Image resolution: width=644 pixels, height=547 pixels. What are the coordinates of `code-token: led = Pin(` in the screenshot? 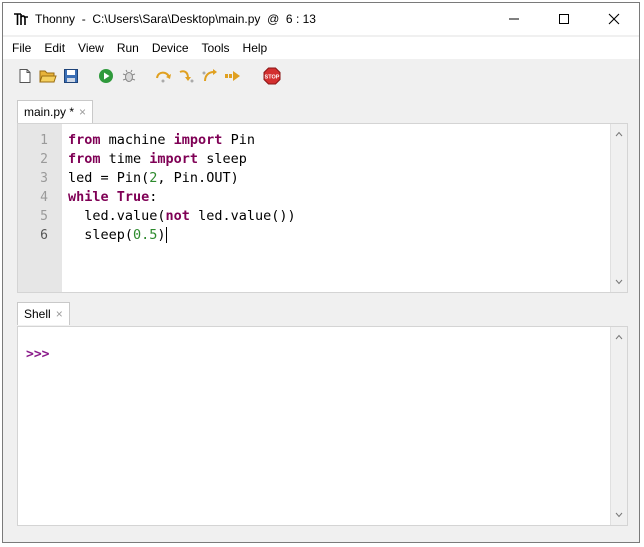 It's located at (109, 178).